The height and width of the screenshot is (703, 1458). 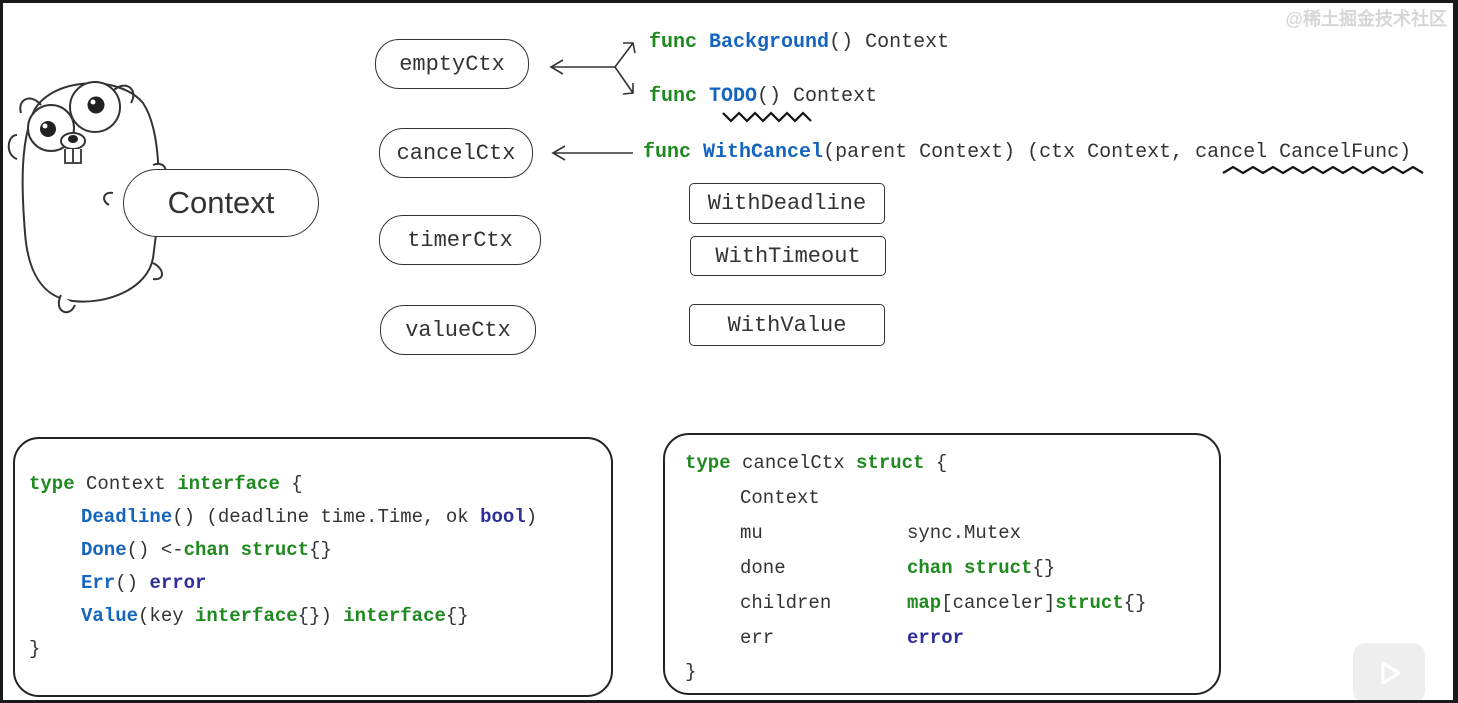 What do you see at coordinates (275, 616) in the screenshot?
I see `code-line-value: Value(key interface{}) interface{}` at bounding box center [275, 616].